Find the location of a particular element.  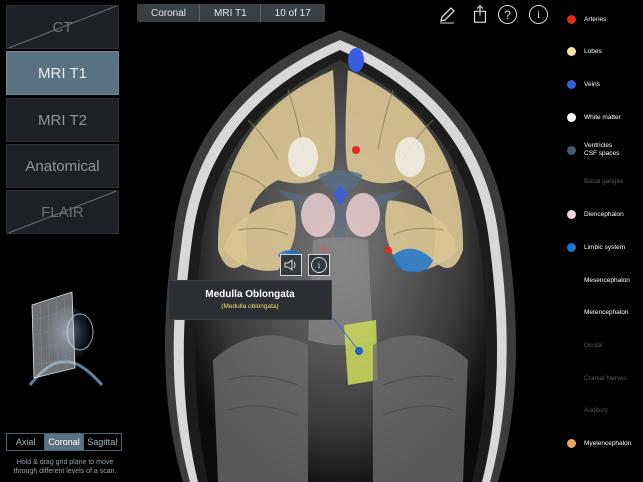

share-icon is located at coordinates (480, 14).